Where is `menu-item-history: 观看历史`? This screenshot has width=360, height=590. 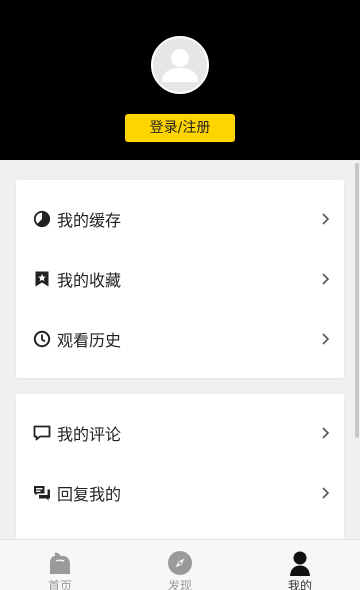
menu-item-history: 观看历史 is located at coordinates (180, 339).